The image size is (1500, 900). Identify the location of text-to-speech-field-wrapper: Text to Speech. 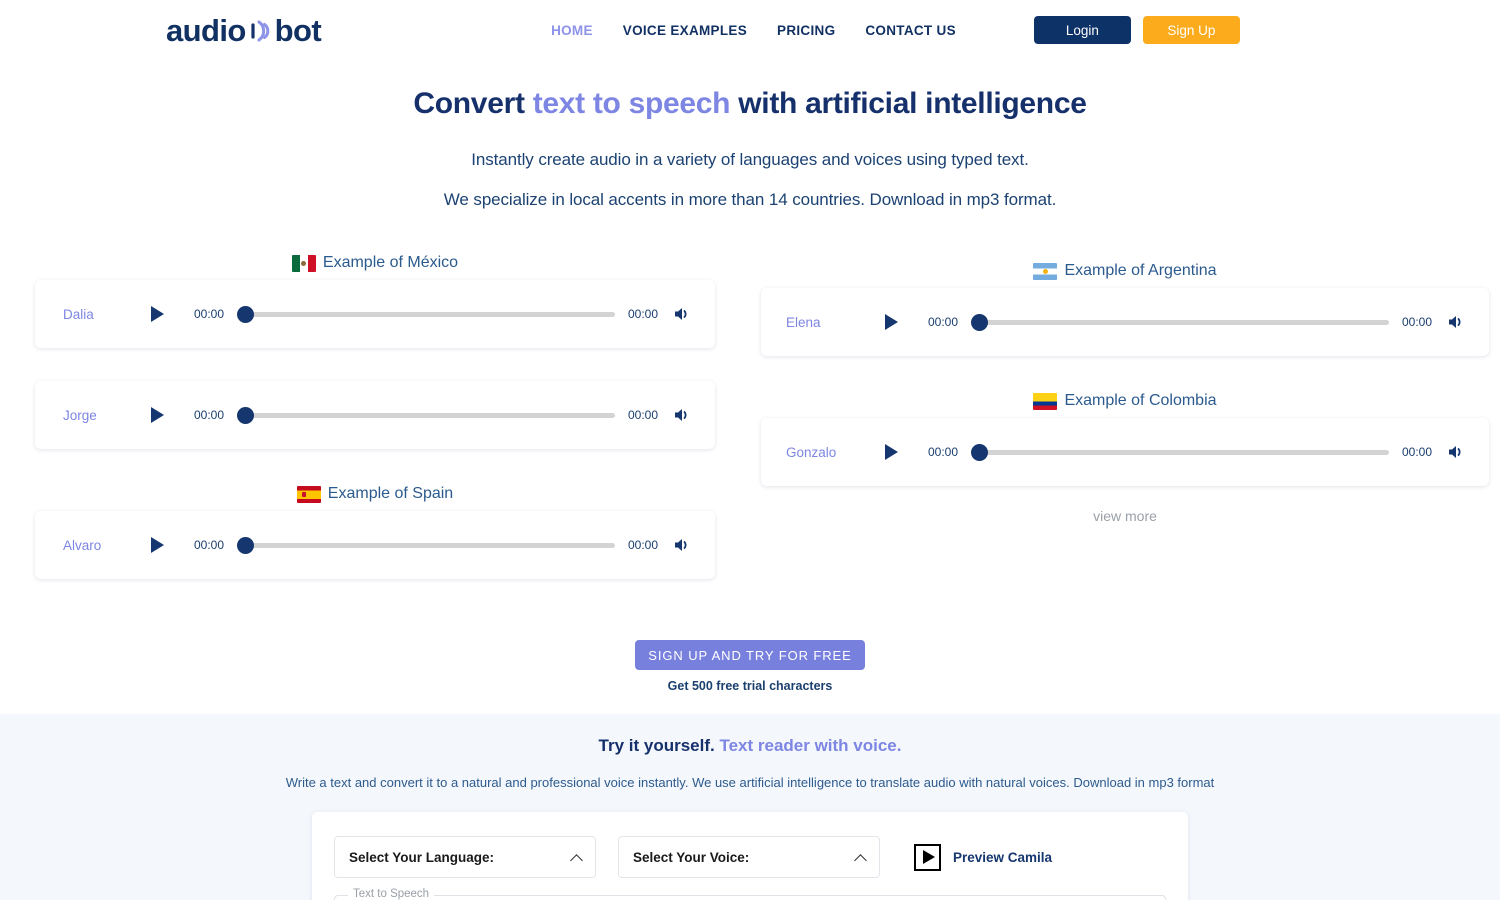
(750, 894).